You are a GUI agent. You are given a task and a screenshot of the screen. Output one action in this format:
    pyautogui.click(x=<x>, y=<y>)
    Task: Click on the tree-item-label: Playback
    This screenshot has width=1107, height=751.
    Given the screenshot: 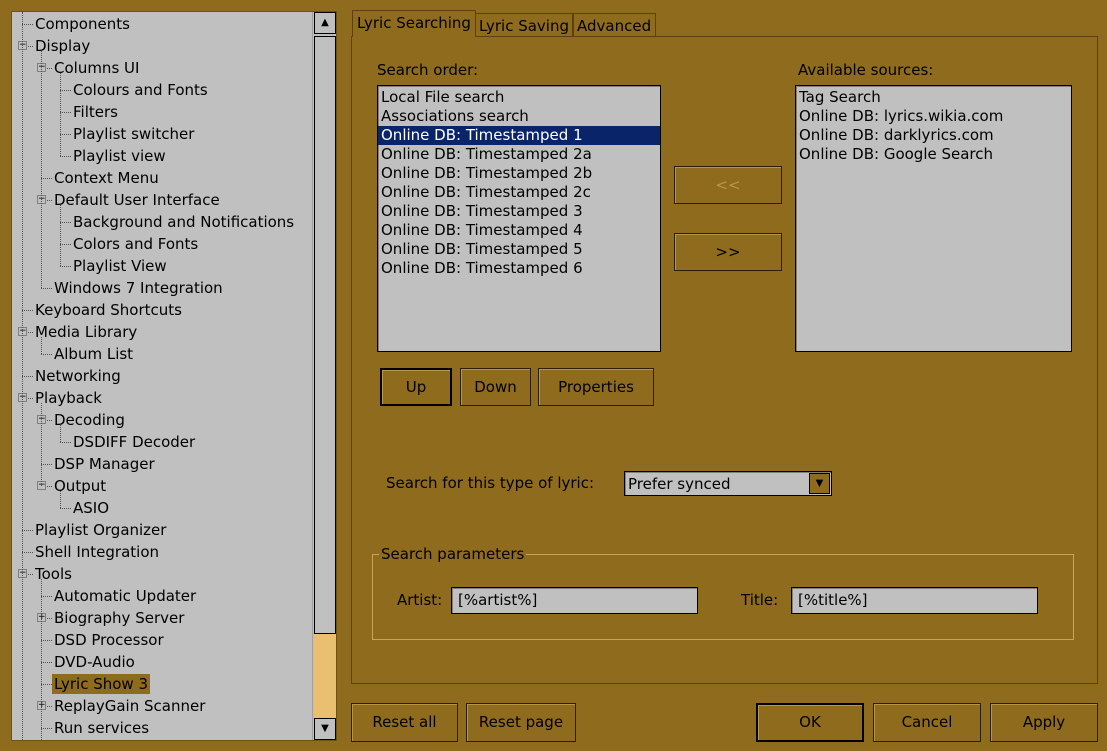 What is the action you would take?
    pyautogui.click(x=68, y=398)
    